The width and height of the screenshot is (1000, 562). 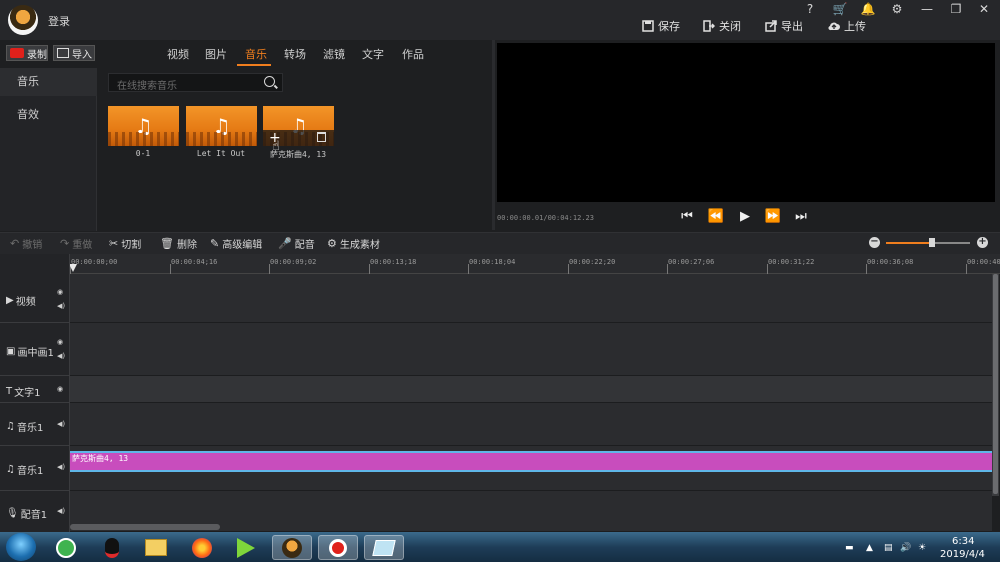 I want to click on thumbnail-crowd-graphic, so click(x=221, y=139).